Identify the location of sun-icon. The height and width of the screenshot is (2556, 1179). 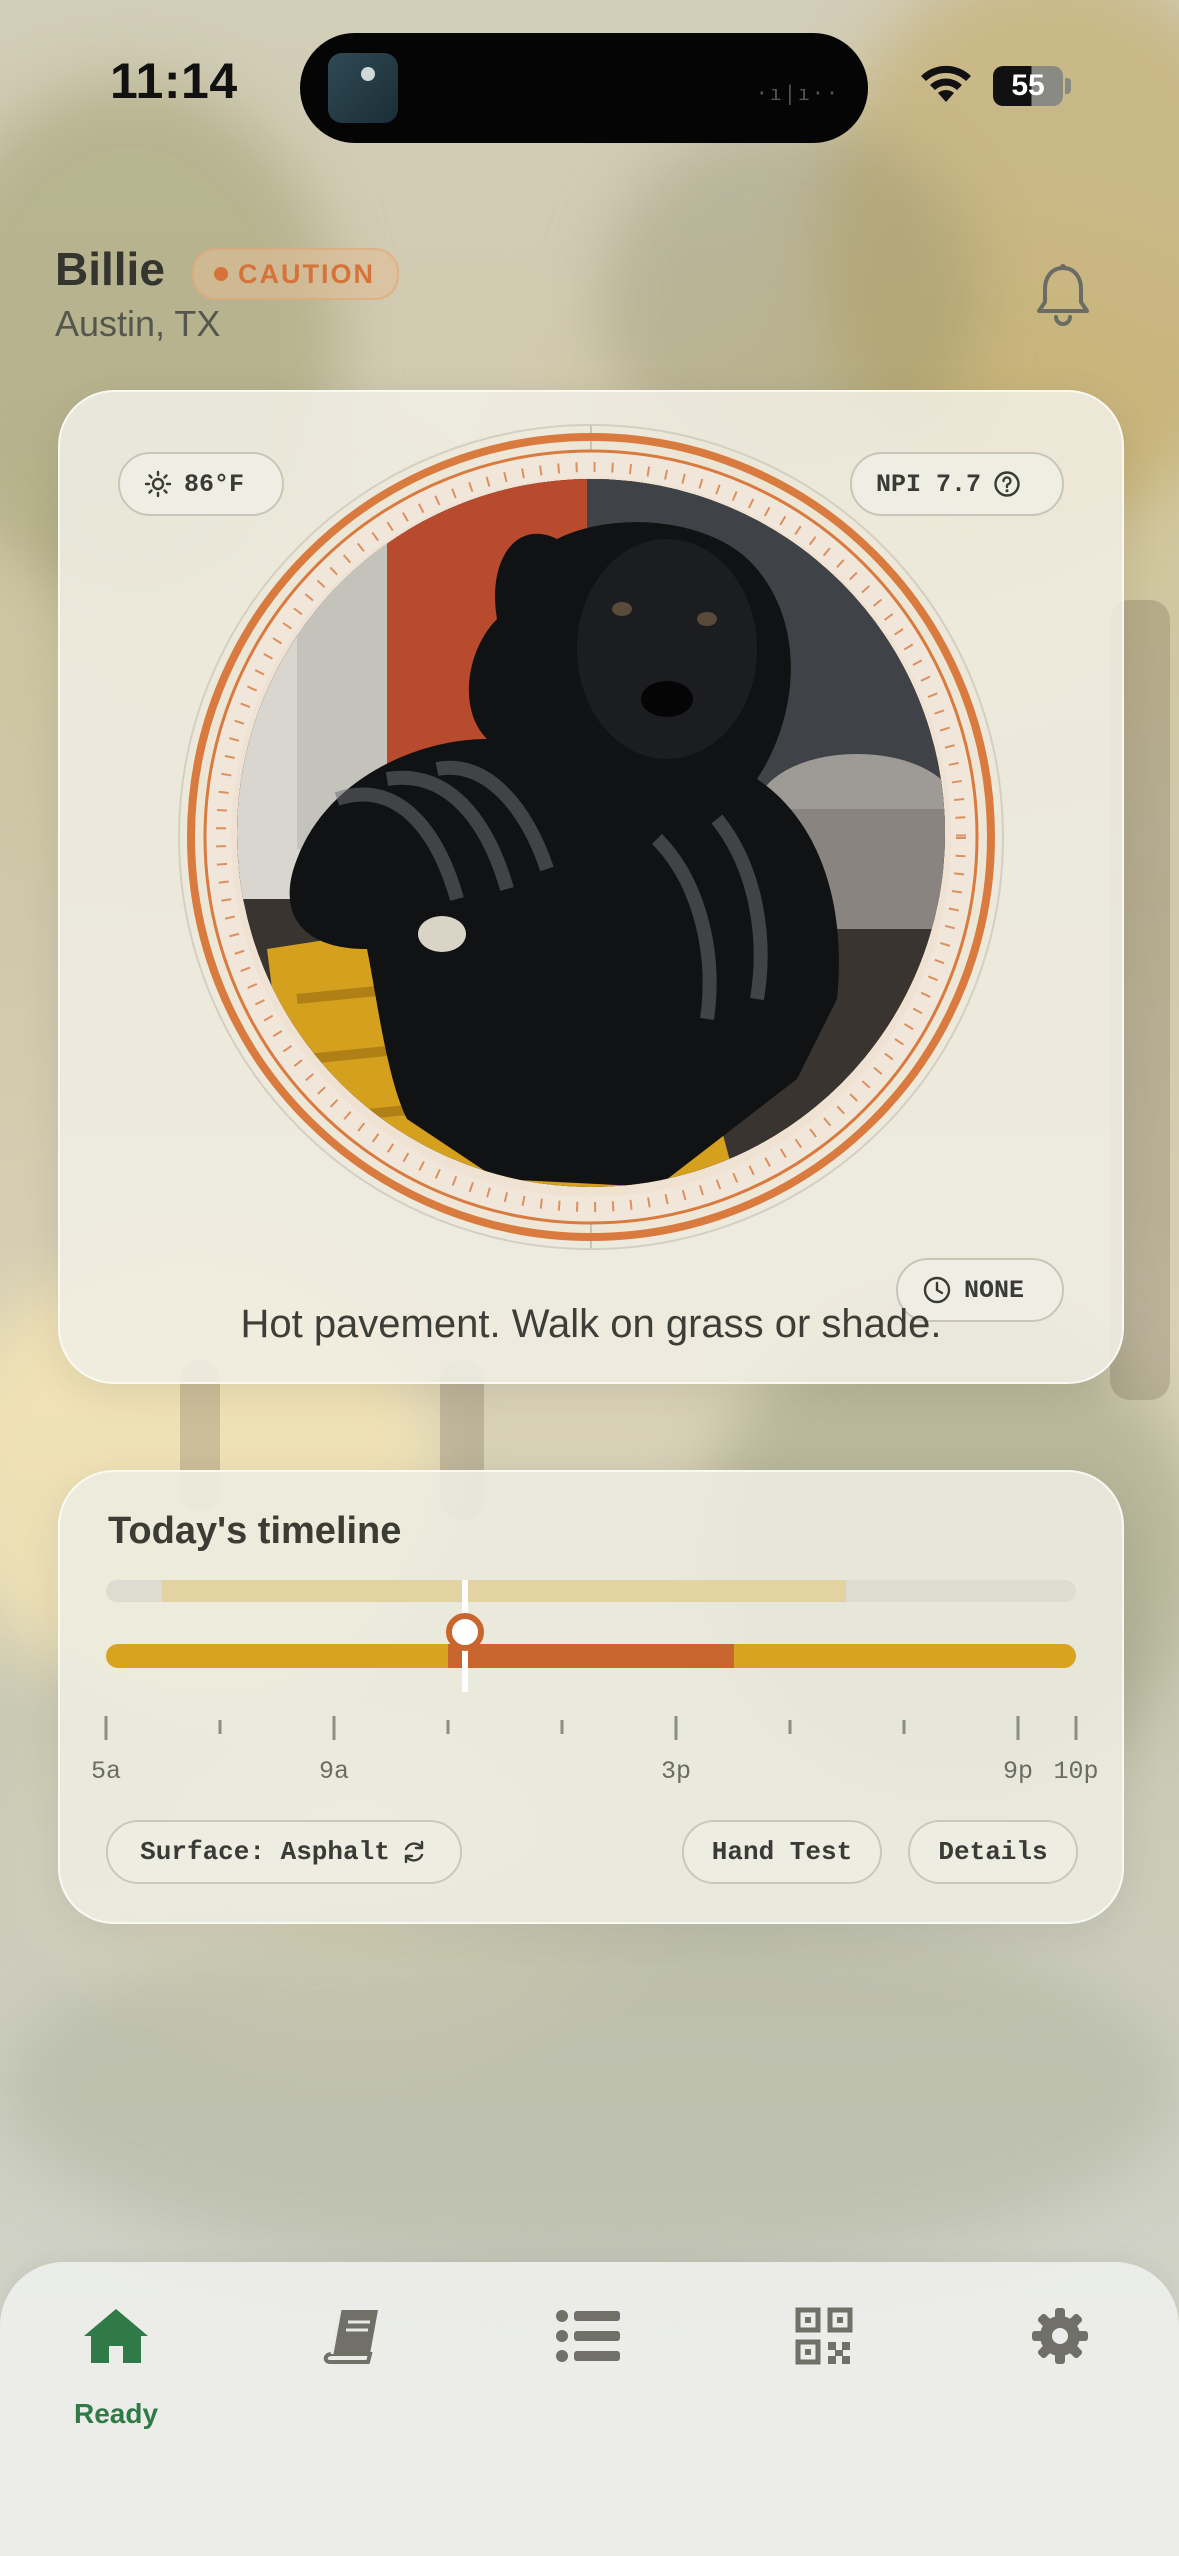
(158, 484).